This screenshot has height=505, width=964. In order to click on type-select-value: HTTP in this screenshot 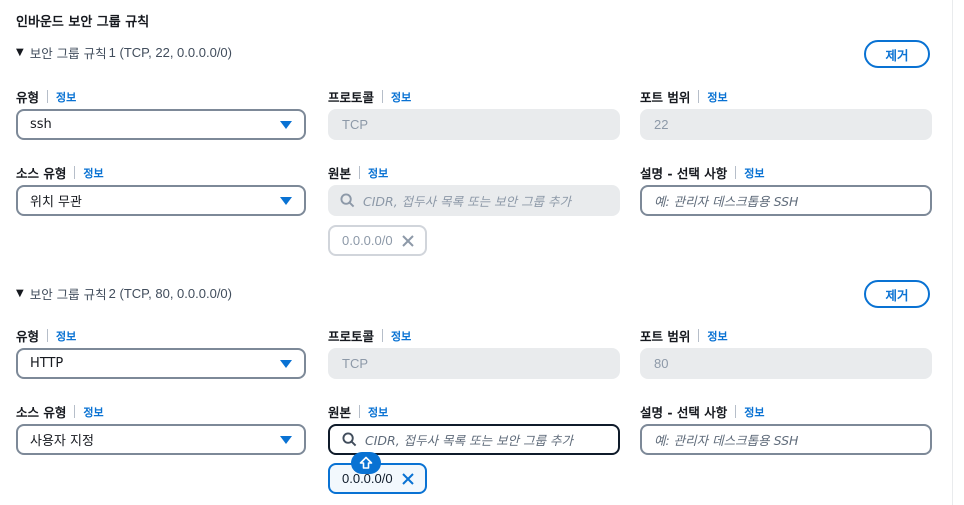, I will do `click(47, 363)`.